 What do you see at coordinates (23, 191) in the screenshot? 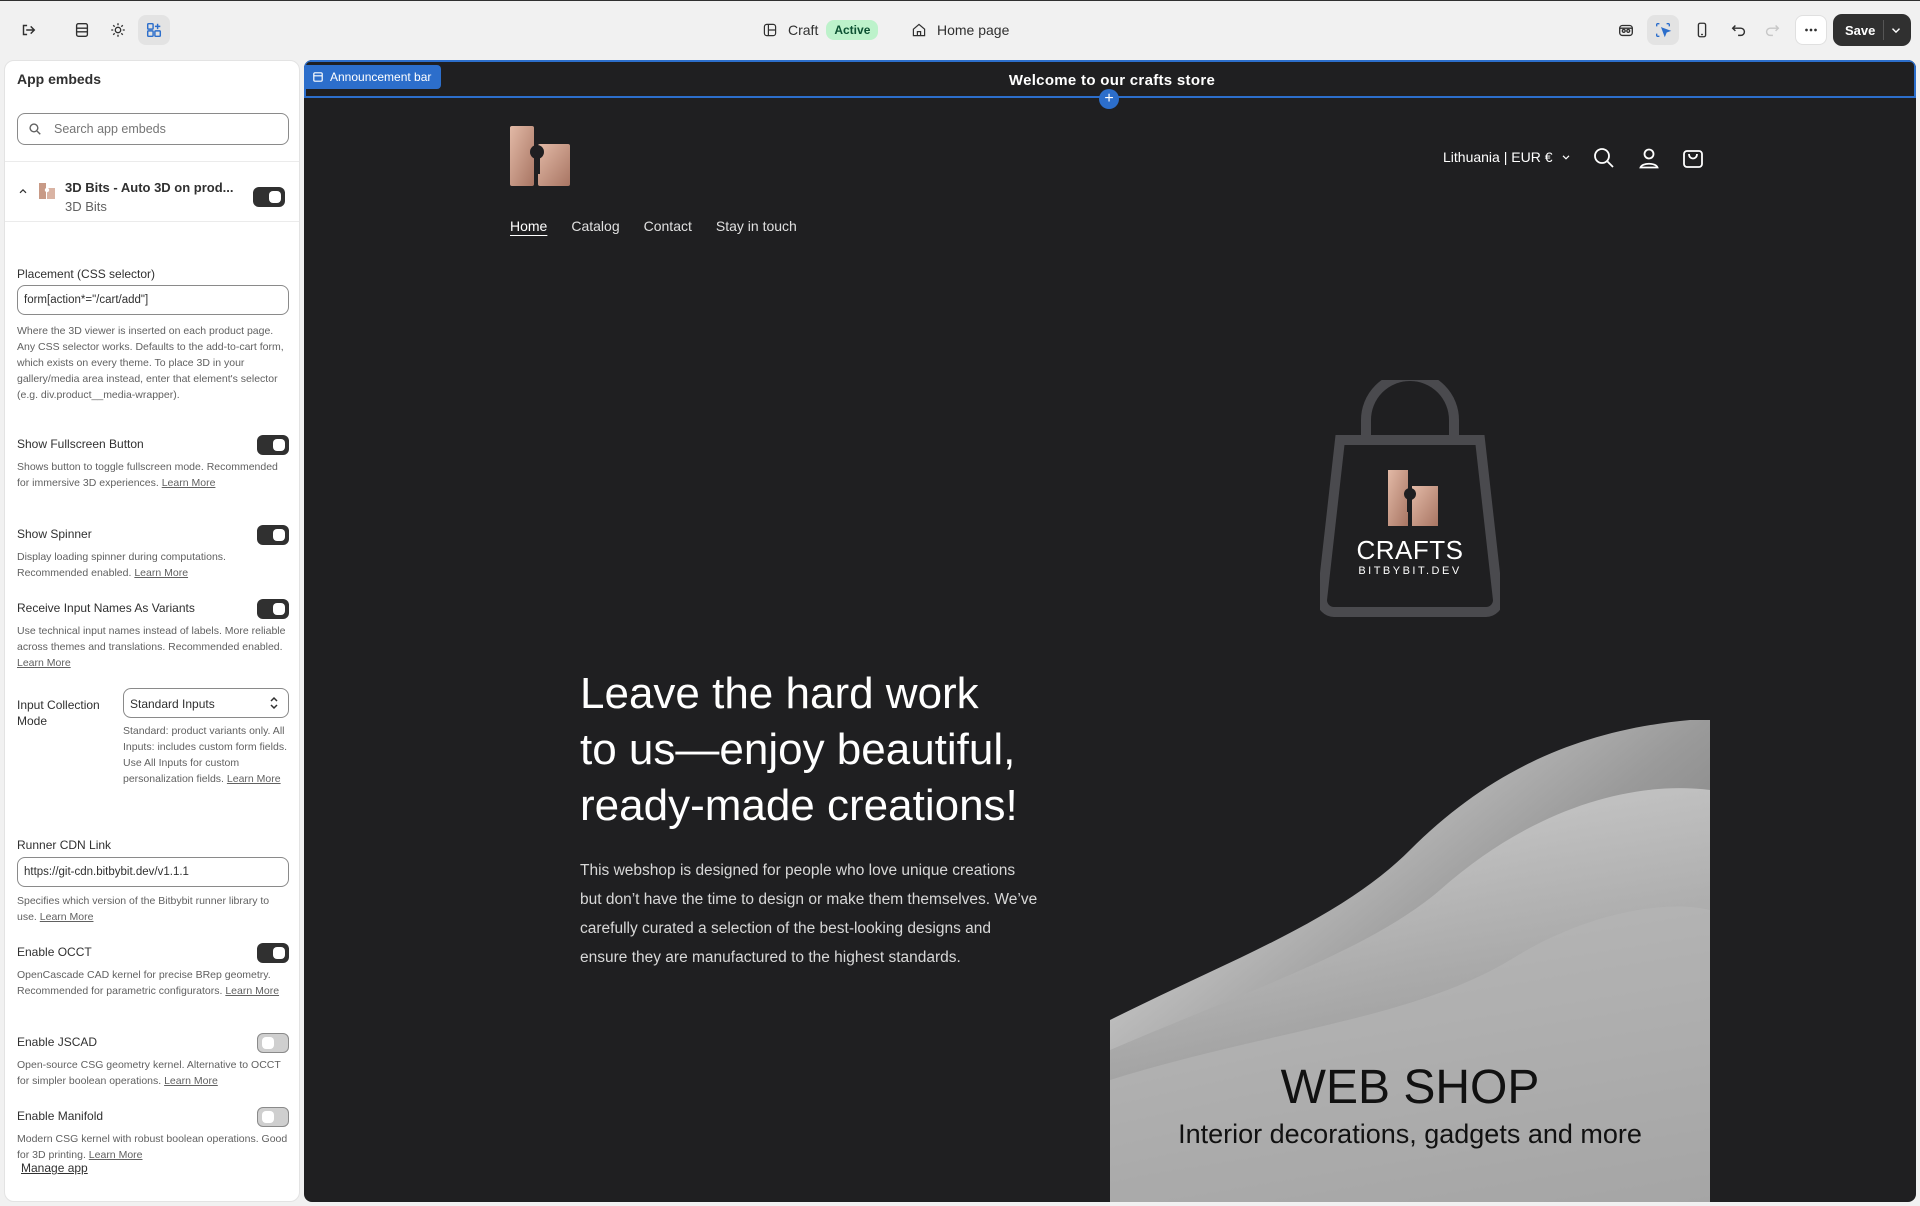
I see `chevron-up-icon` at bounding box center [23, 191].